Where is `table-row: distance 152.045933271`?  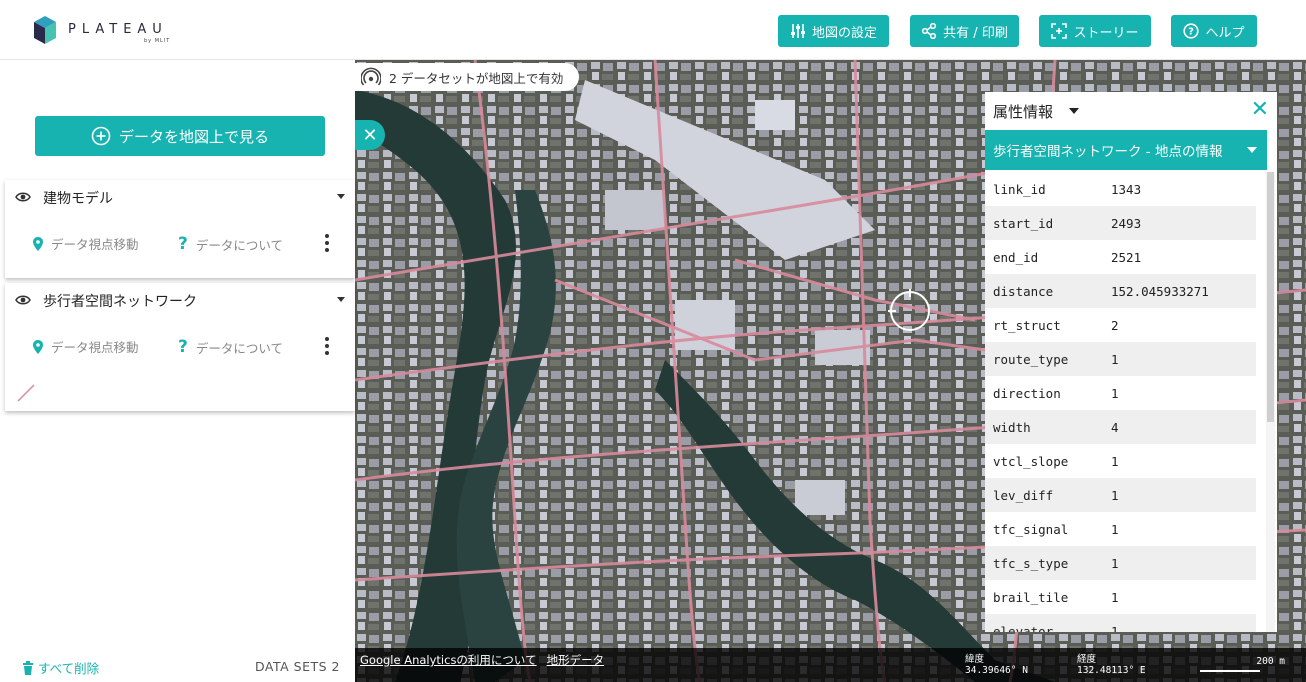 table-row: distance 152.045933271 is located at coordinates (1120, 291).